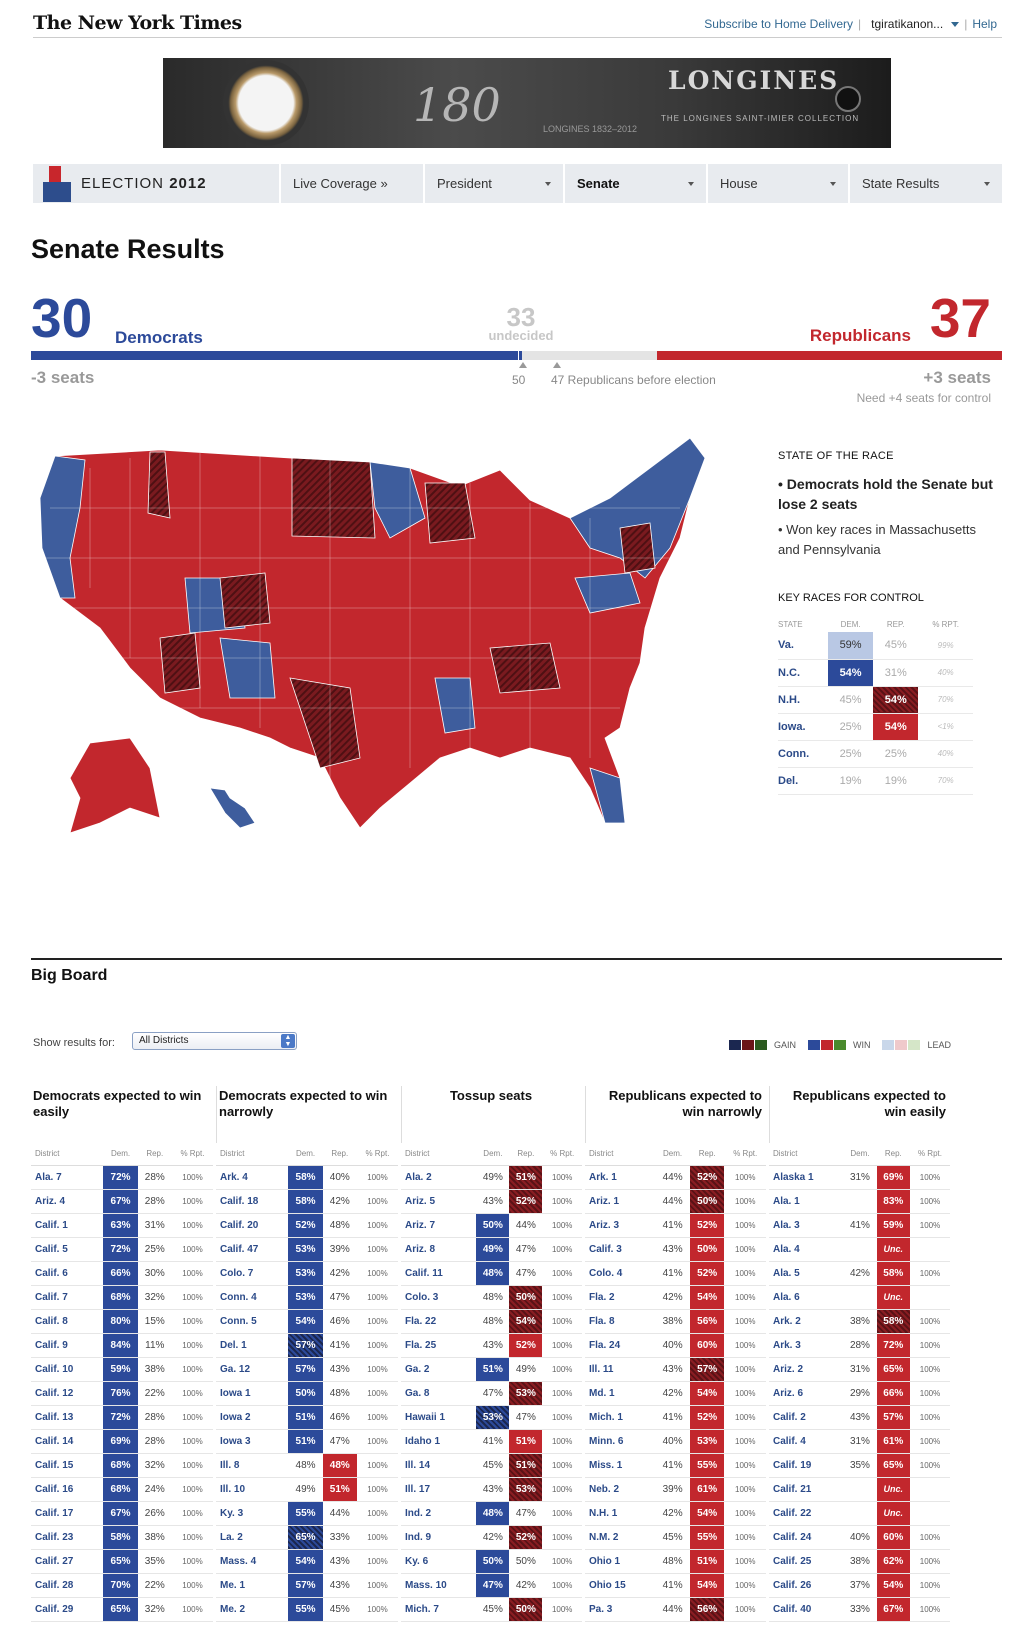 This screenshot has height=1629, width=1024. What do you see at coordinates (137, 23) in the screenshot?
I see `nyt-logo: The New York Times` at bounding box center [137, 23].